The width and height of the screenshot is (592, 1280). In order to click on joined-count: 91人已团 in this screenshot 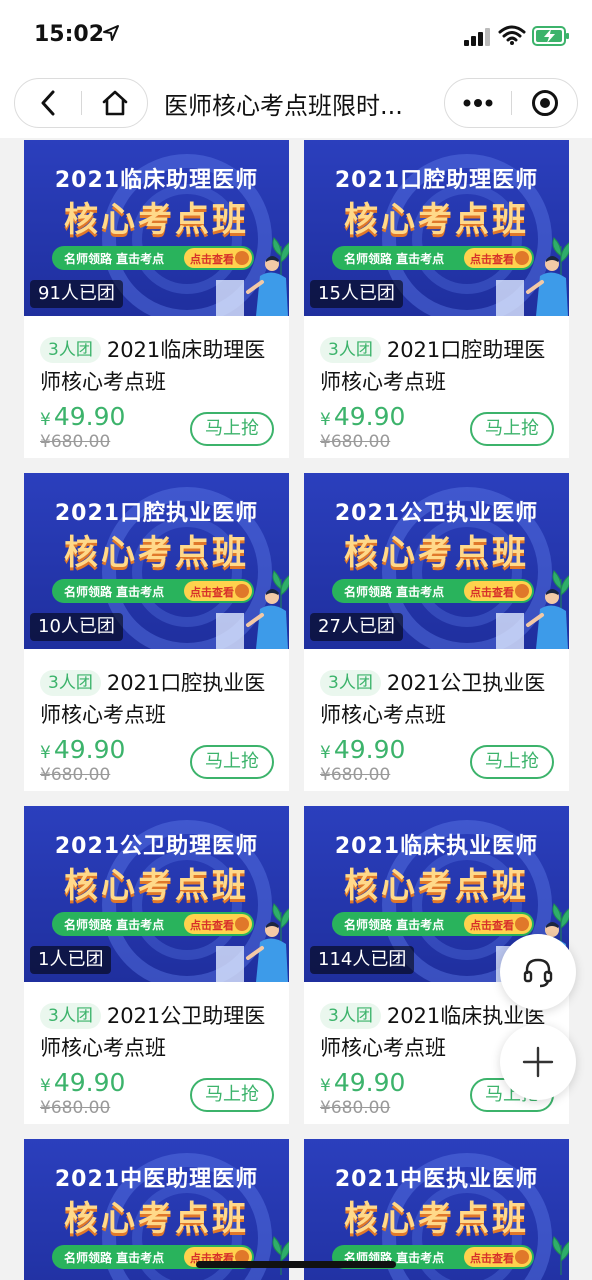, I will do `click(76, 294)`.